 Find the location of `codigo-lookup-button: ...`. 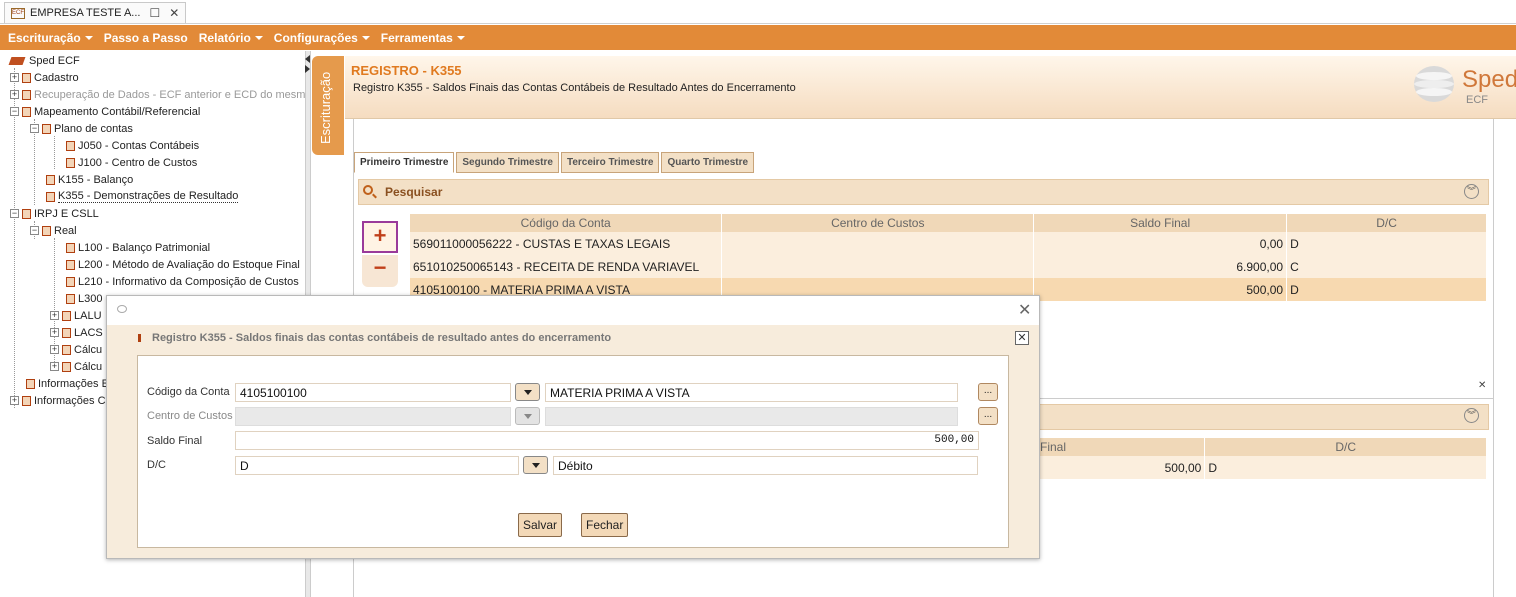

codigo-lookup-button: ... is located at coordinates (988, 392).